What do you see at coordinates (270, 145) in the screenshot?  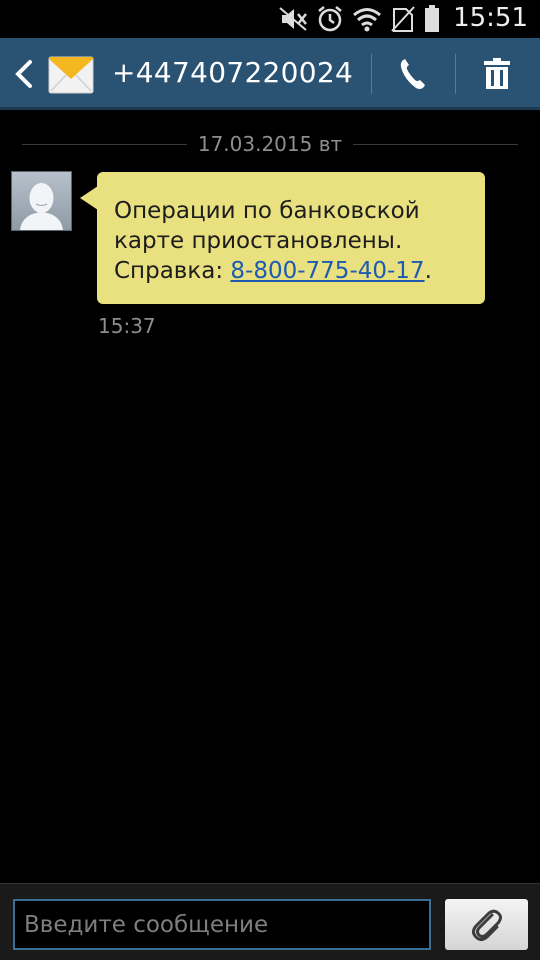 I see `date-separator: 17.03.2015 вт` at bounding box center [270, 145].